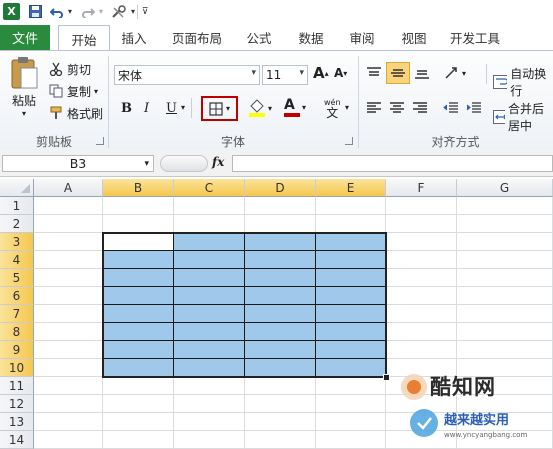  Describe the element at coordinates (505, 224) in the screenshot. I see `cell-g2` at that location.